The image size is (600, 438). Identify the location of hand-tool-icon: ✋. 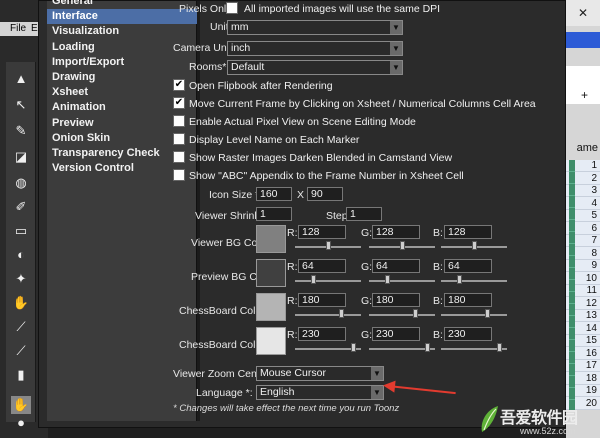
(21, 405).